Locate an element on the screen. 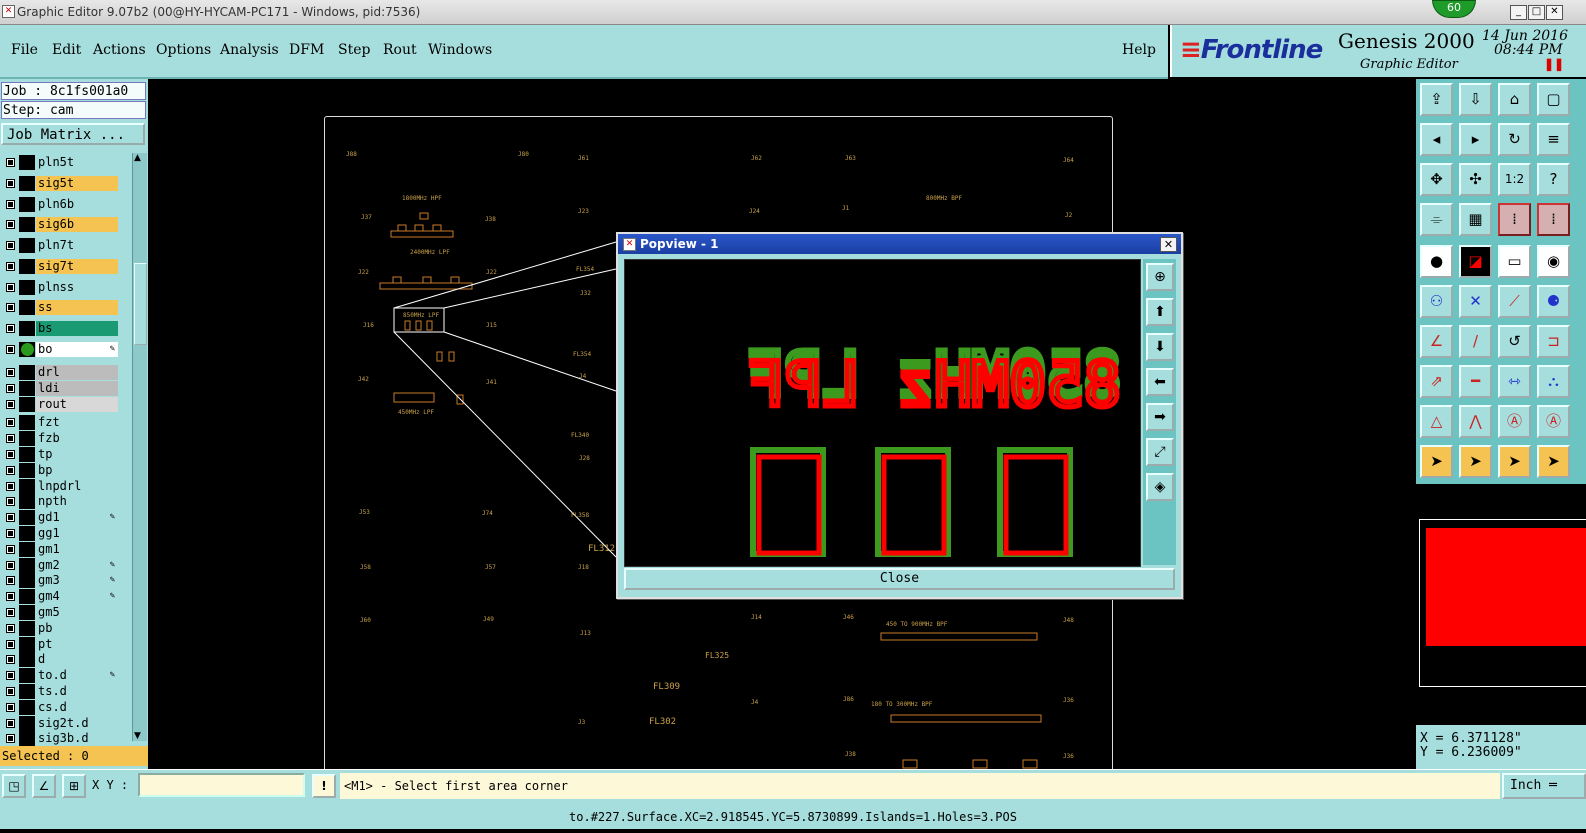 This screenshot has width=1586, height=833. layer-name: sig5t is located at coordinates (77, 183).